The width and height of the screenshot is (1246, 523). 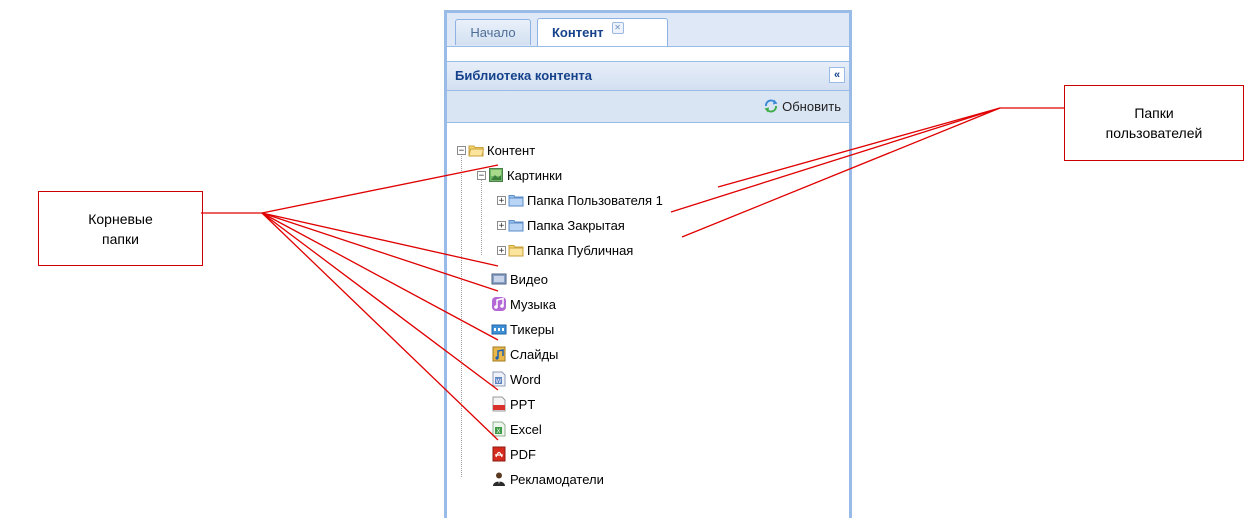 I want to click on tree-node-advertisers: Рекламодатели, so click(x=547, y=479).